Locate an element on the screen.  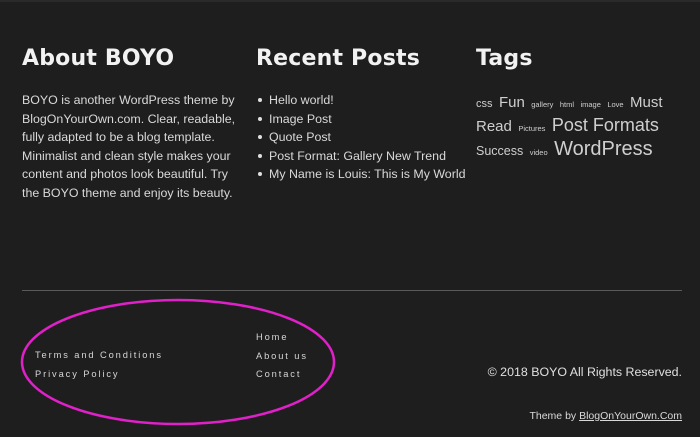
tag-link: gallery is located at coordinates (542, 104).